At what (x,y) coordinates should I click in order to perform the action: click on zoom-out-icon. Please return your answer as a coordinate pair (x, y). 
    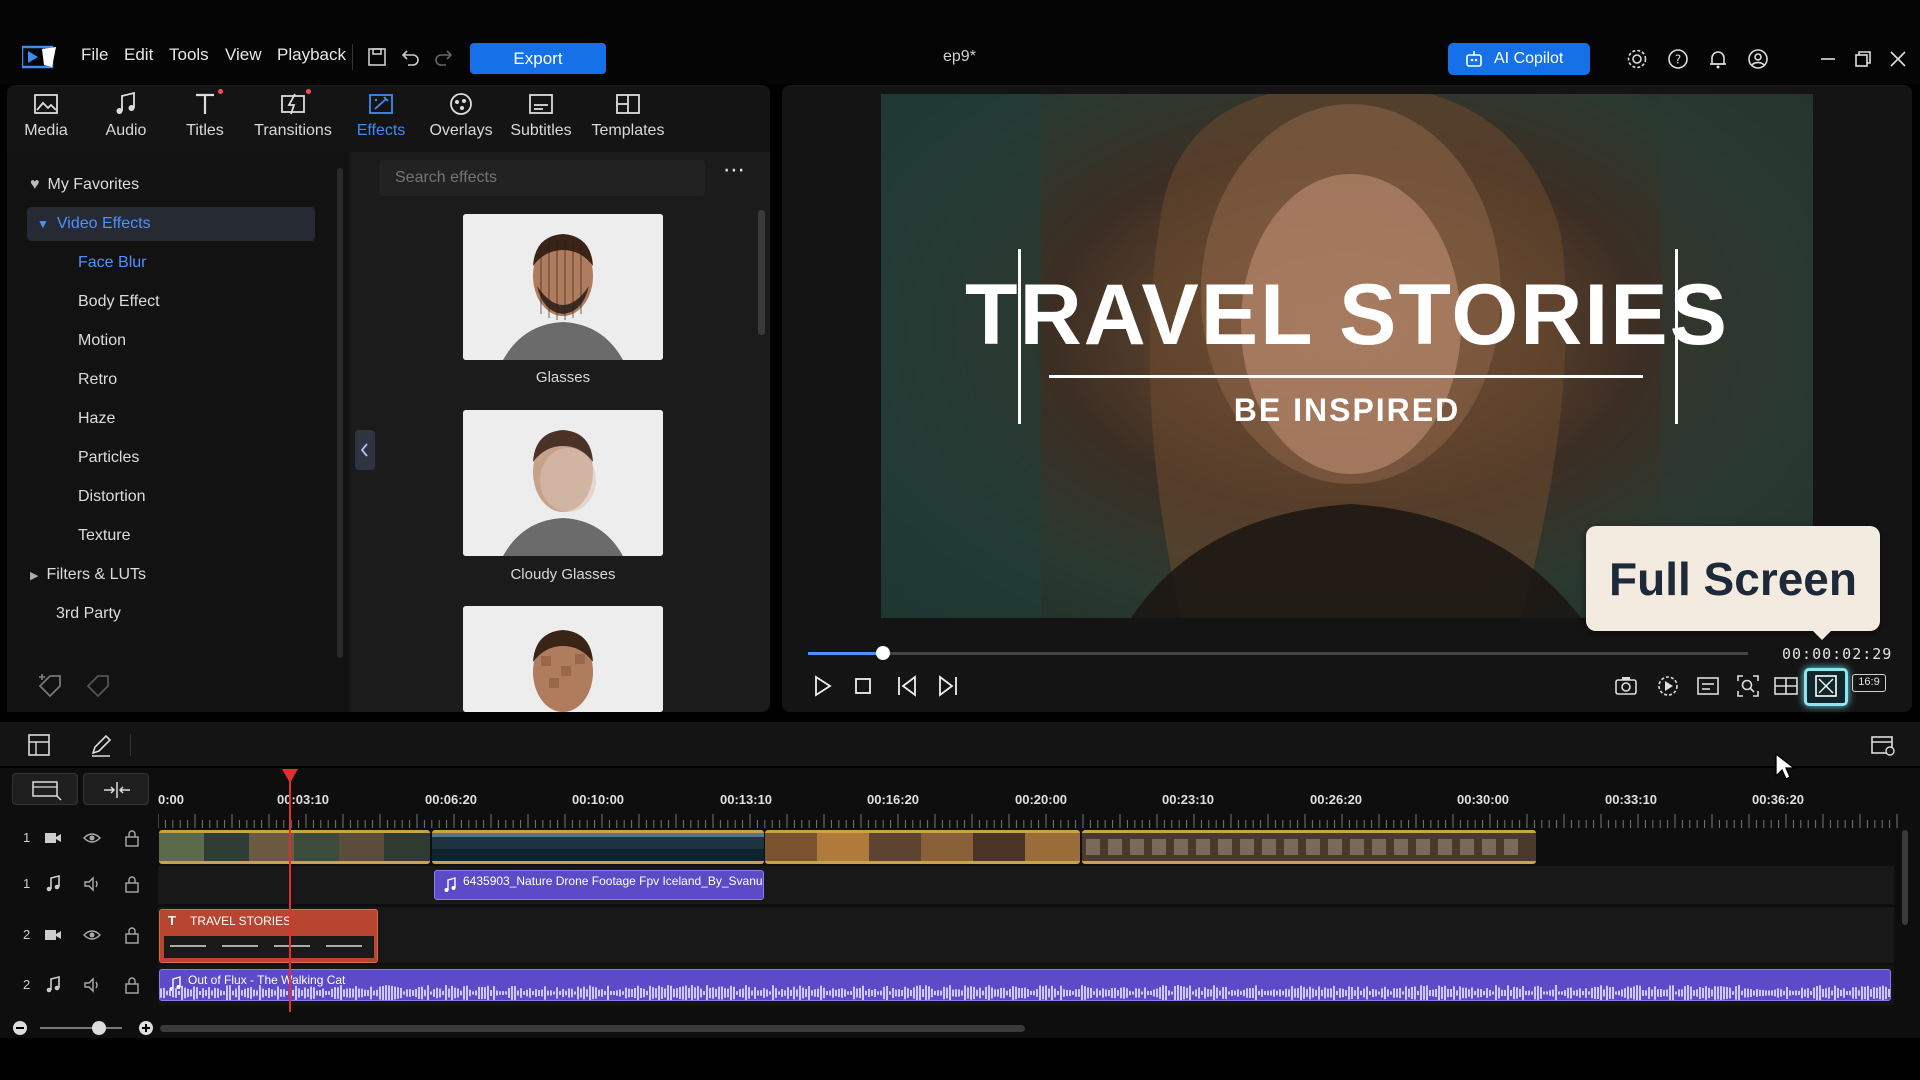
    Looking at the image, I should click on (20, 1028).